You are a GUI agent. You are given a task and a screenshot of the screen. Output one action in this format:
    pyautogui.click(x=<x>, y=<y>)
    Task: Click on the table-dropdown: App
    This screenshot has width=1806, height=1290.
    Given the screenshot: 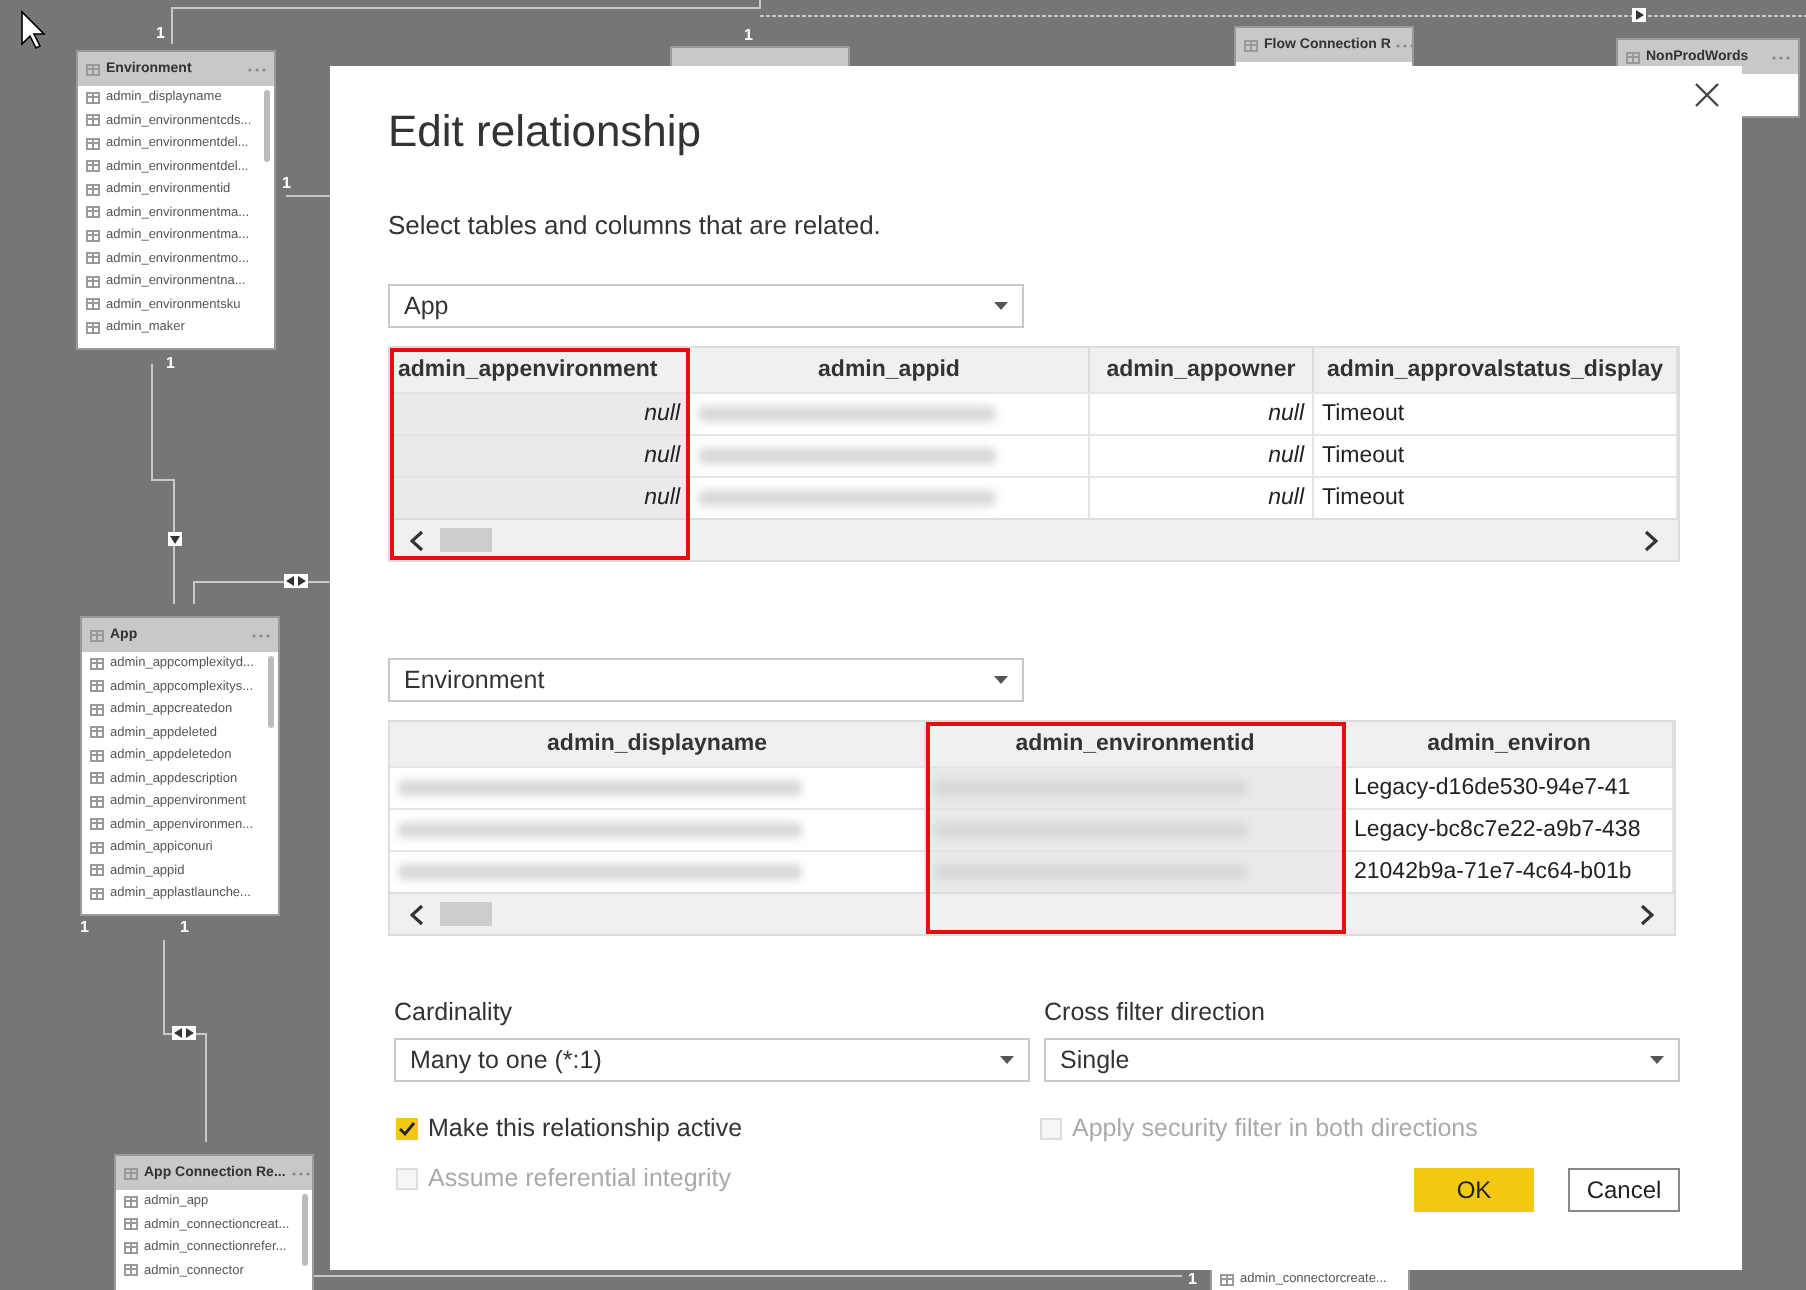 What is the action you would take?
    pyautogui.click(x=706, y=306)
    